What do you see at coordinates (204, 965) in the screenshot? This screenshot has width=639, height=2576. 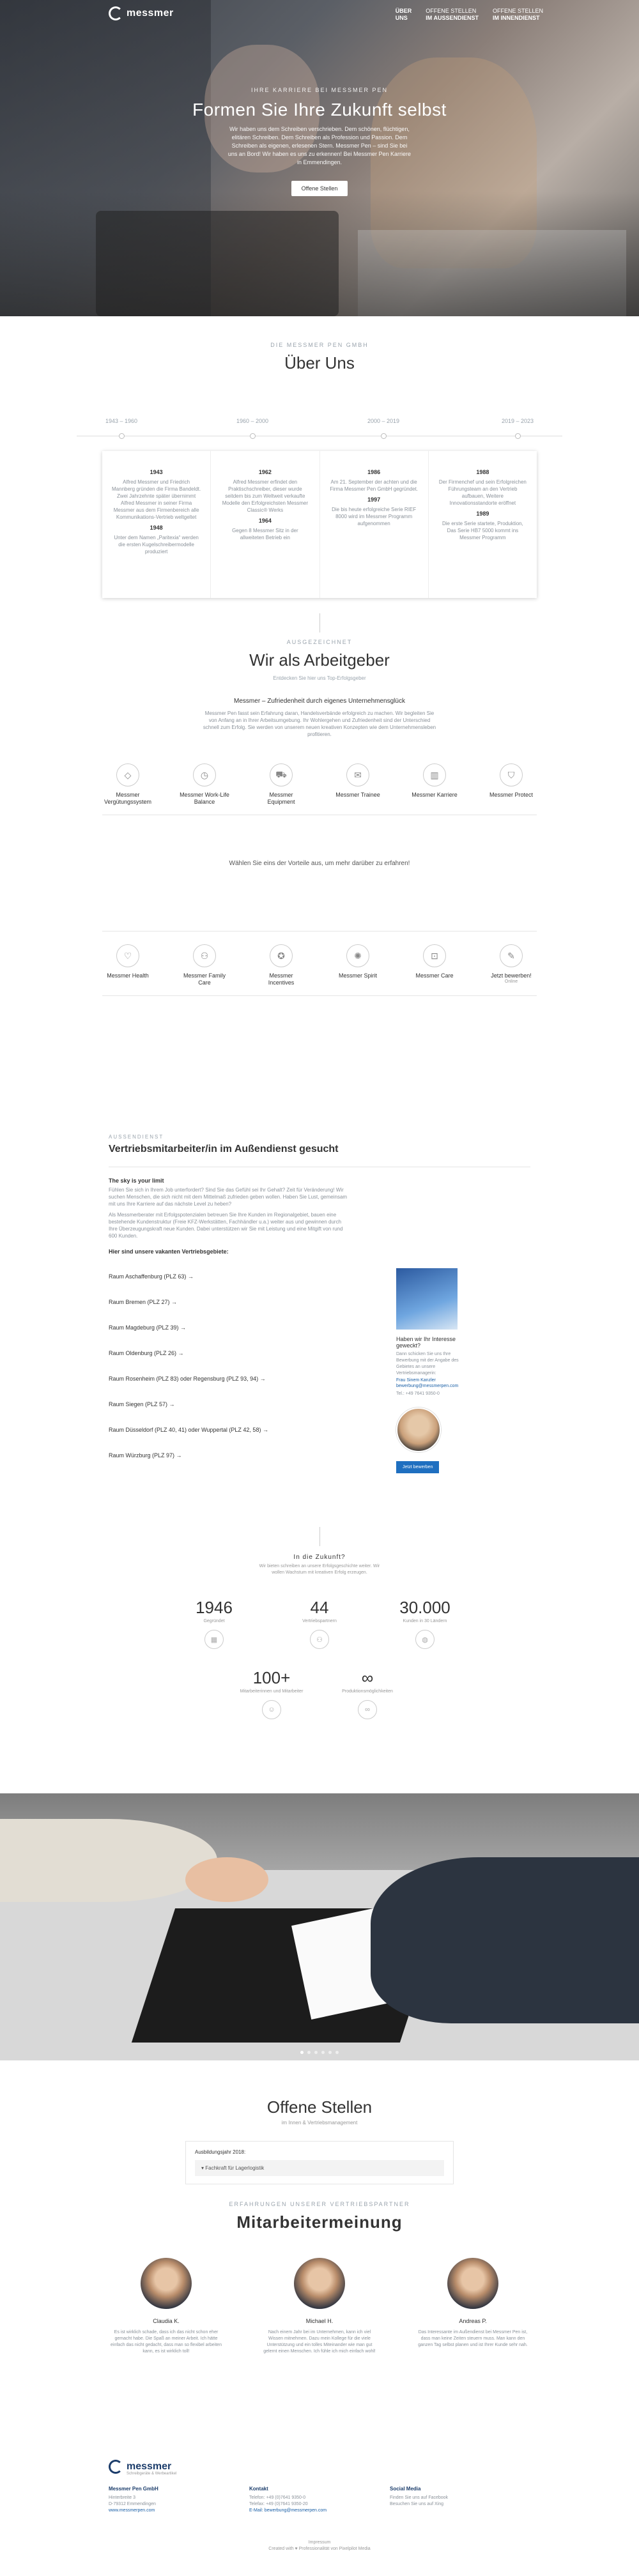 I see `benefit-item: ⚇ Messmer Family Care` at bounding box center [204, 965].